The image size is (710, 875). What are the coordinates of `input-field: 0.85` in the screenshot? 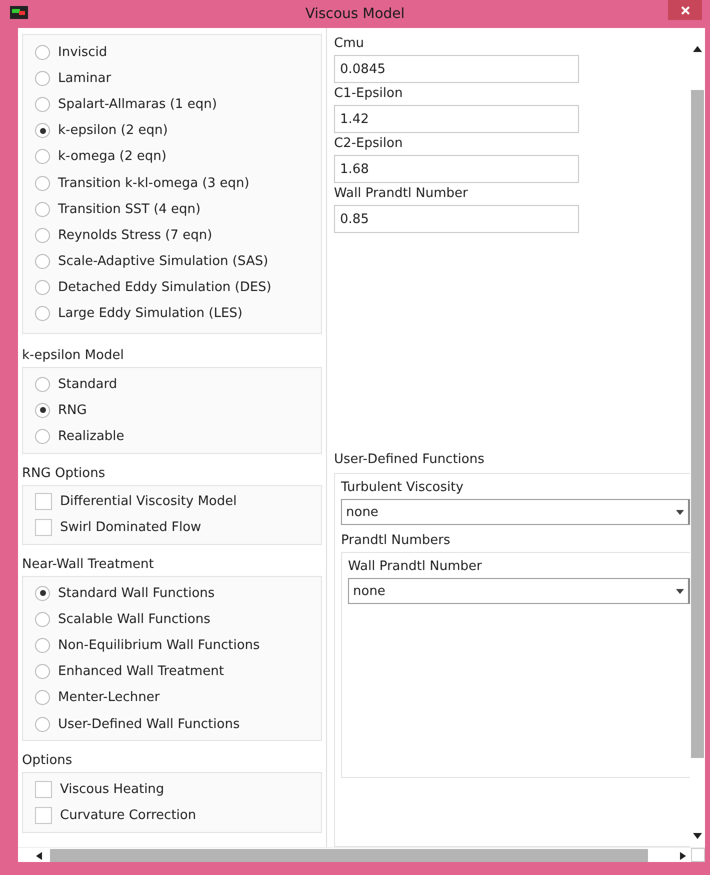 It's located at (456, 219).